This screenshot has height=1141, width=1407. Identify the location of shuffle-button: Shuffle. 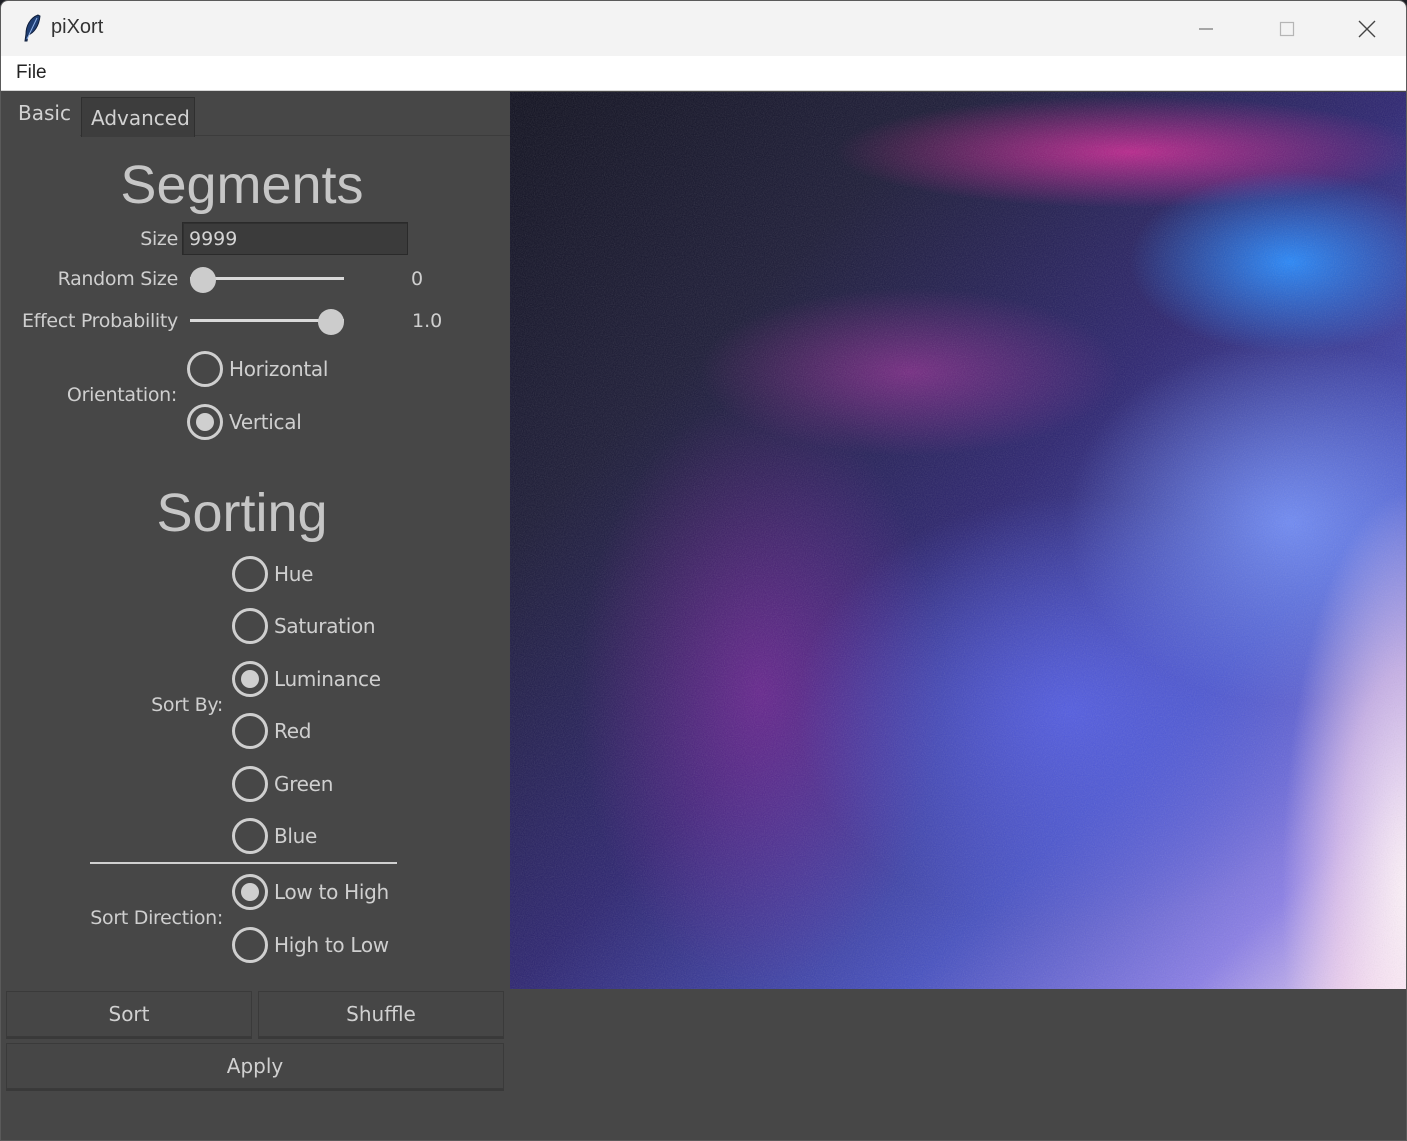
(381, 1014).